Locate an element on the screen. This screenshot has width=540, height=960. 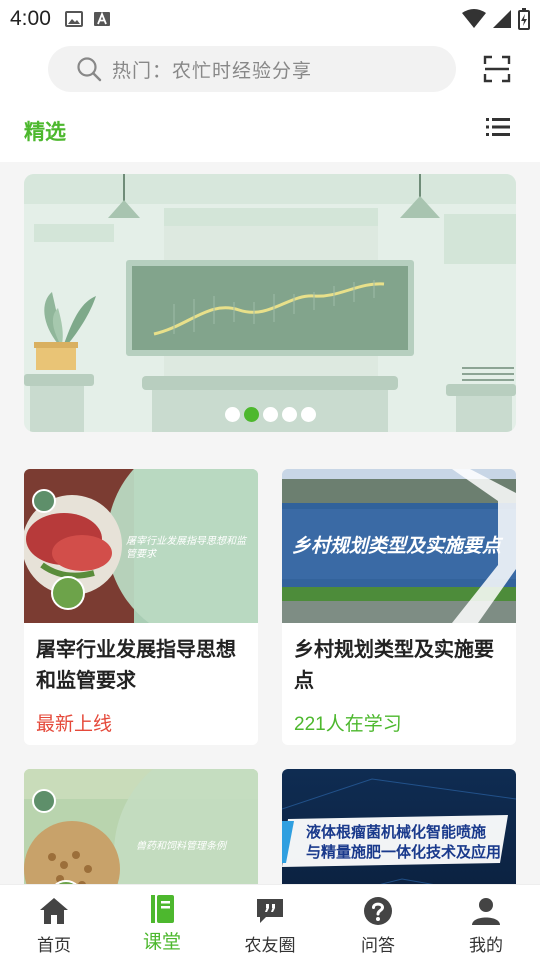
course-thumbnail: 屠宰行业发展指导思想和监管要求 is located at coordinates (141, 546).